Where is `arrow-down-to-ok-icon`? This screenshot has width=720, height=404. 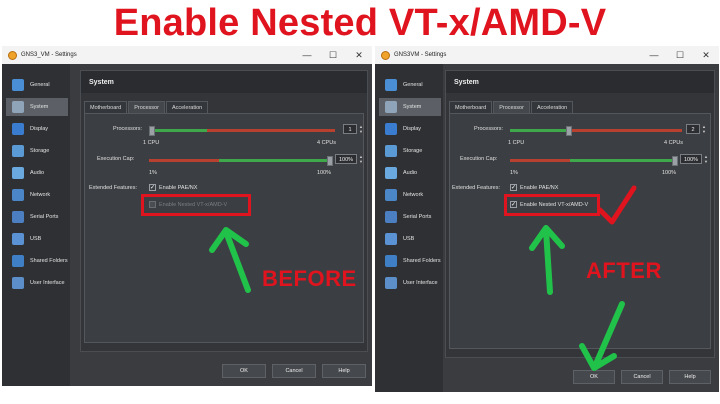
arrow-down-to-ok-icon is located at coordinates (609, 334).